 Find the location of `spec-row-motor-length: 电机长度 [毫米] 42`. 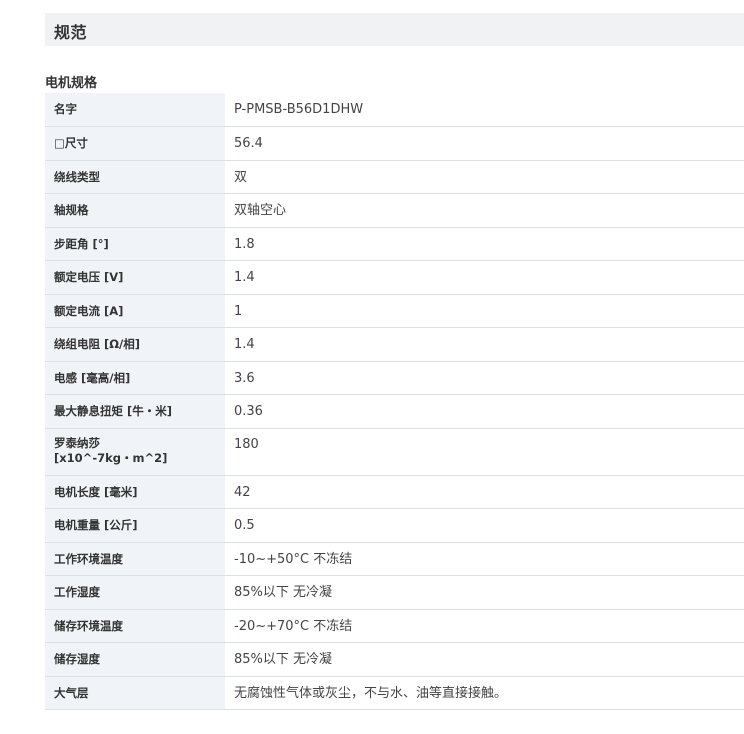

spec-row-motor-length: 电机长度 [毫米] 42 is located at coordinates (394, 492).